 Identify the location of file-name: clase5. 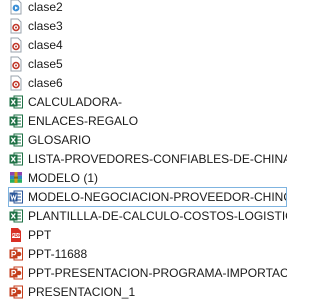
(45, 64).